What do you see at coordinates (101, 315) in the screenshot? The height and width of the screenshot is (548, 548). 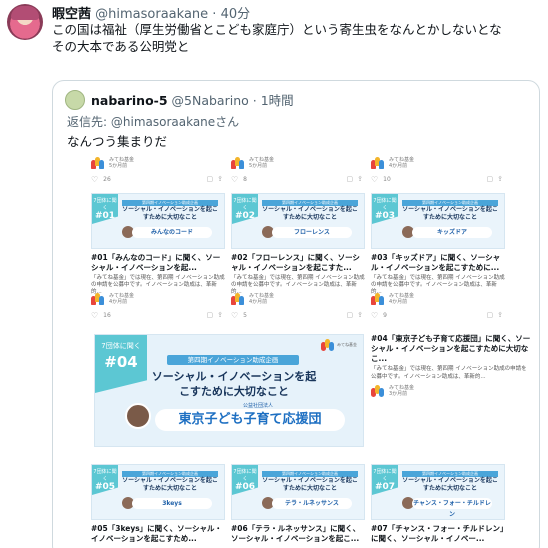 I see `card-likes: ♡ 16` at bounding box center [101, 315].